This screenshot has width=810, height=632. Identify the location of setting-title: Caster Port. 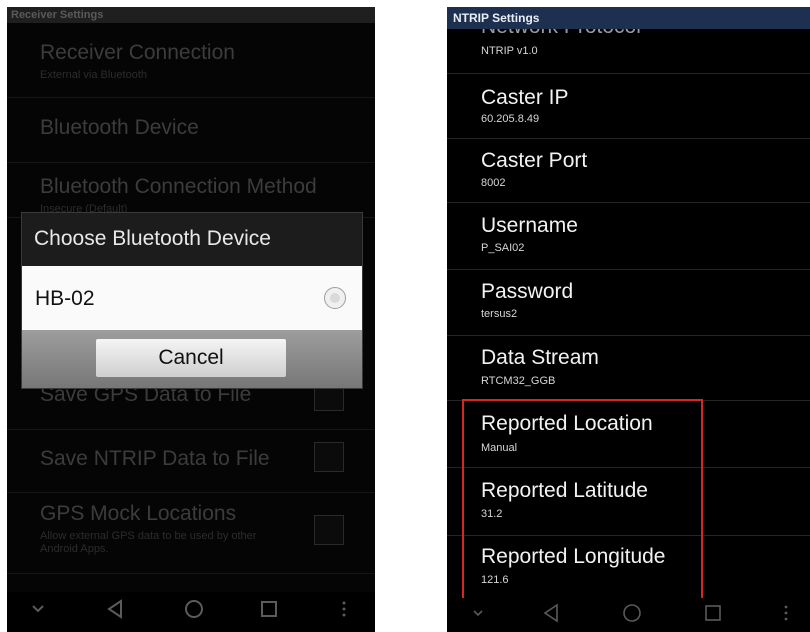
(534, 160).